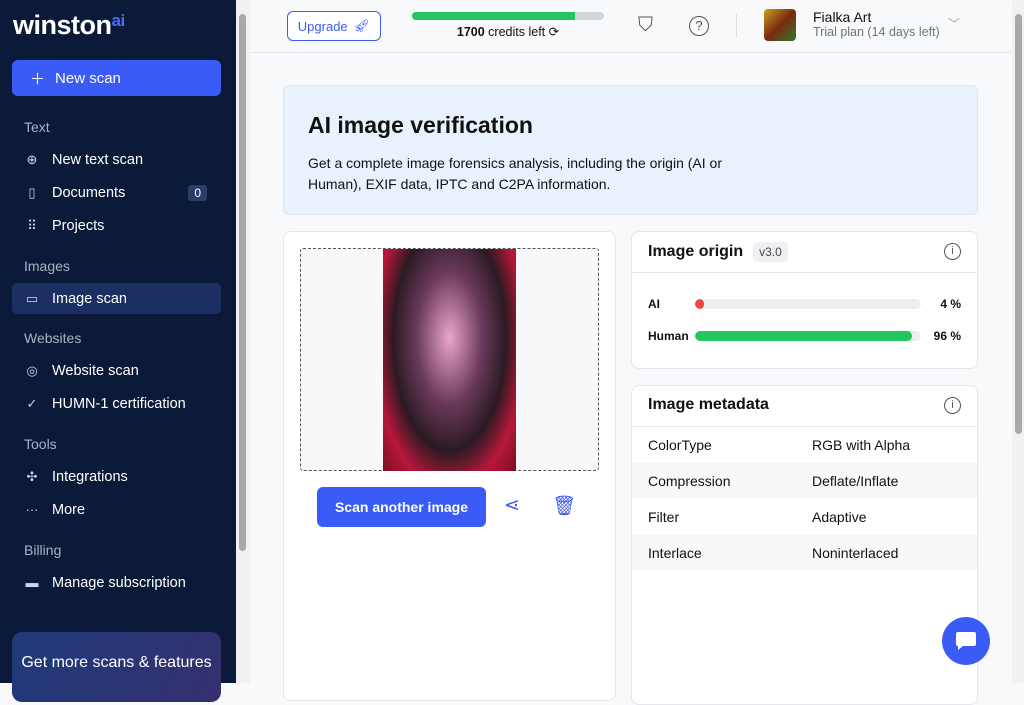 The height and width of the screenshot is (705, 1024). I want to click on shield-icon: ⛉, so click(645, 25).